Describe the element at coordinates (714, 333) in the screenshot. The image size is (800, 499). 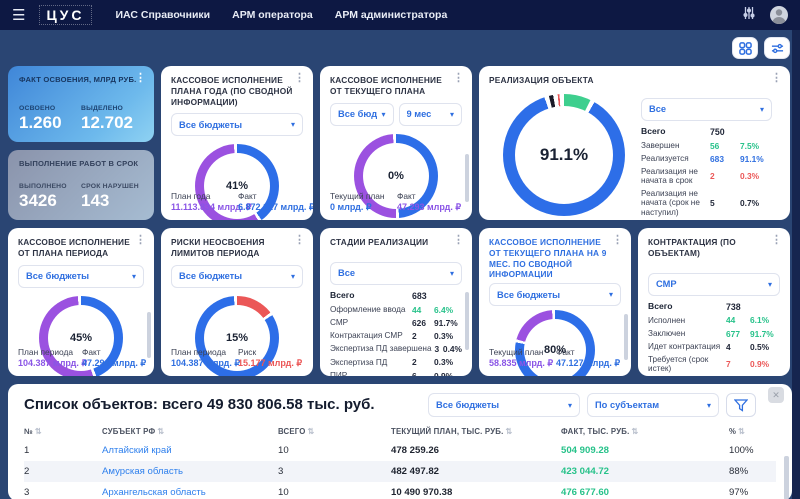
I see `legend-row: Заключен 677 91.7%` at that location.